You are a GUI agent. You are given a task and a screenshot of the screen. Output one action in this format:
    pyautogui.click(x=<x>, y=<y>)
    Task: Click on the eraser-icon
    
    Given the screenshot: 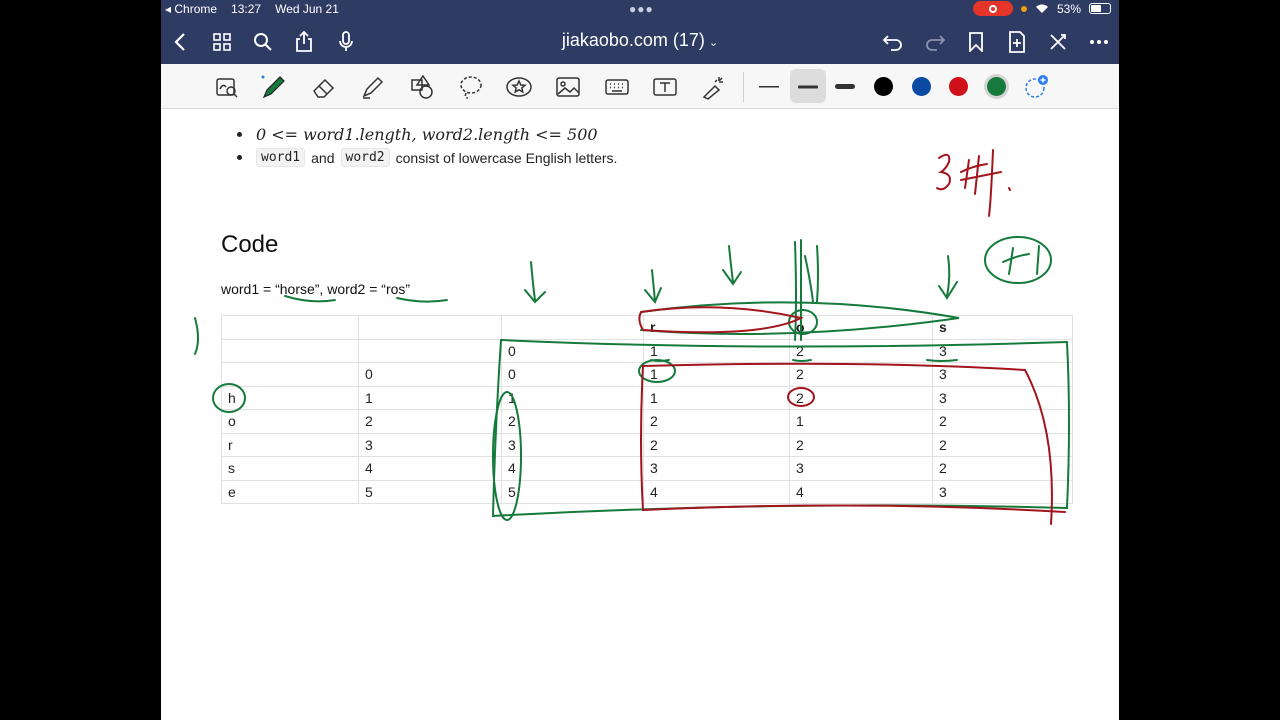 What is the action you would take?
    pyautogui.click(x=324, y=87)
    